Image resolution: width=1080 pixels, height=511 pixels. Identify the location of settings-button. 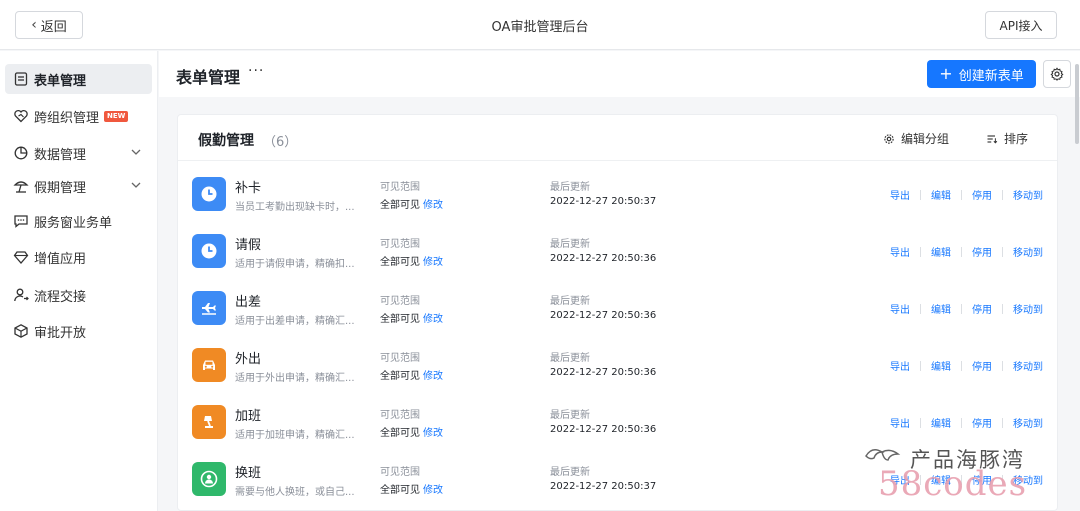
(1057, 74).